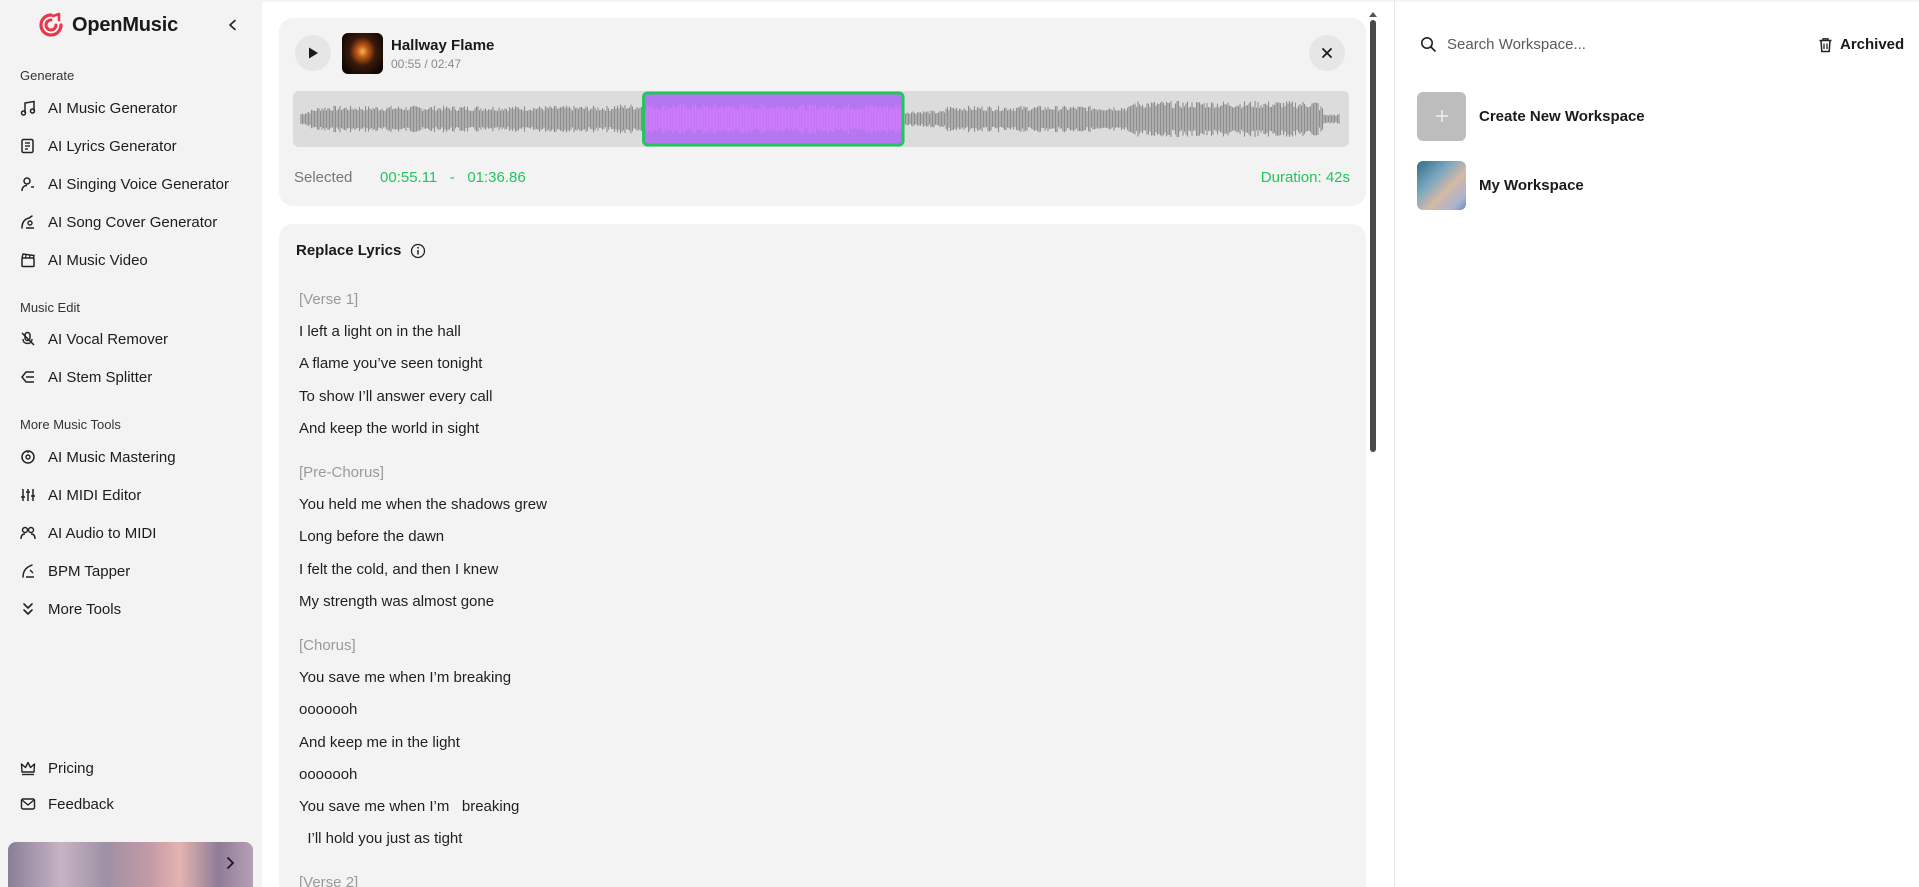 This screenshot has width=1919, height=887. What do you see at coordinates (129, 260) in the screenshot?
I see `nav-item-ai-music-video: AI Music Video` at bounding box center [129, 260].